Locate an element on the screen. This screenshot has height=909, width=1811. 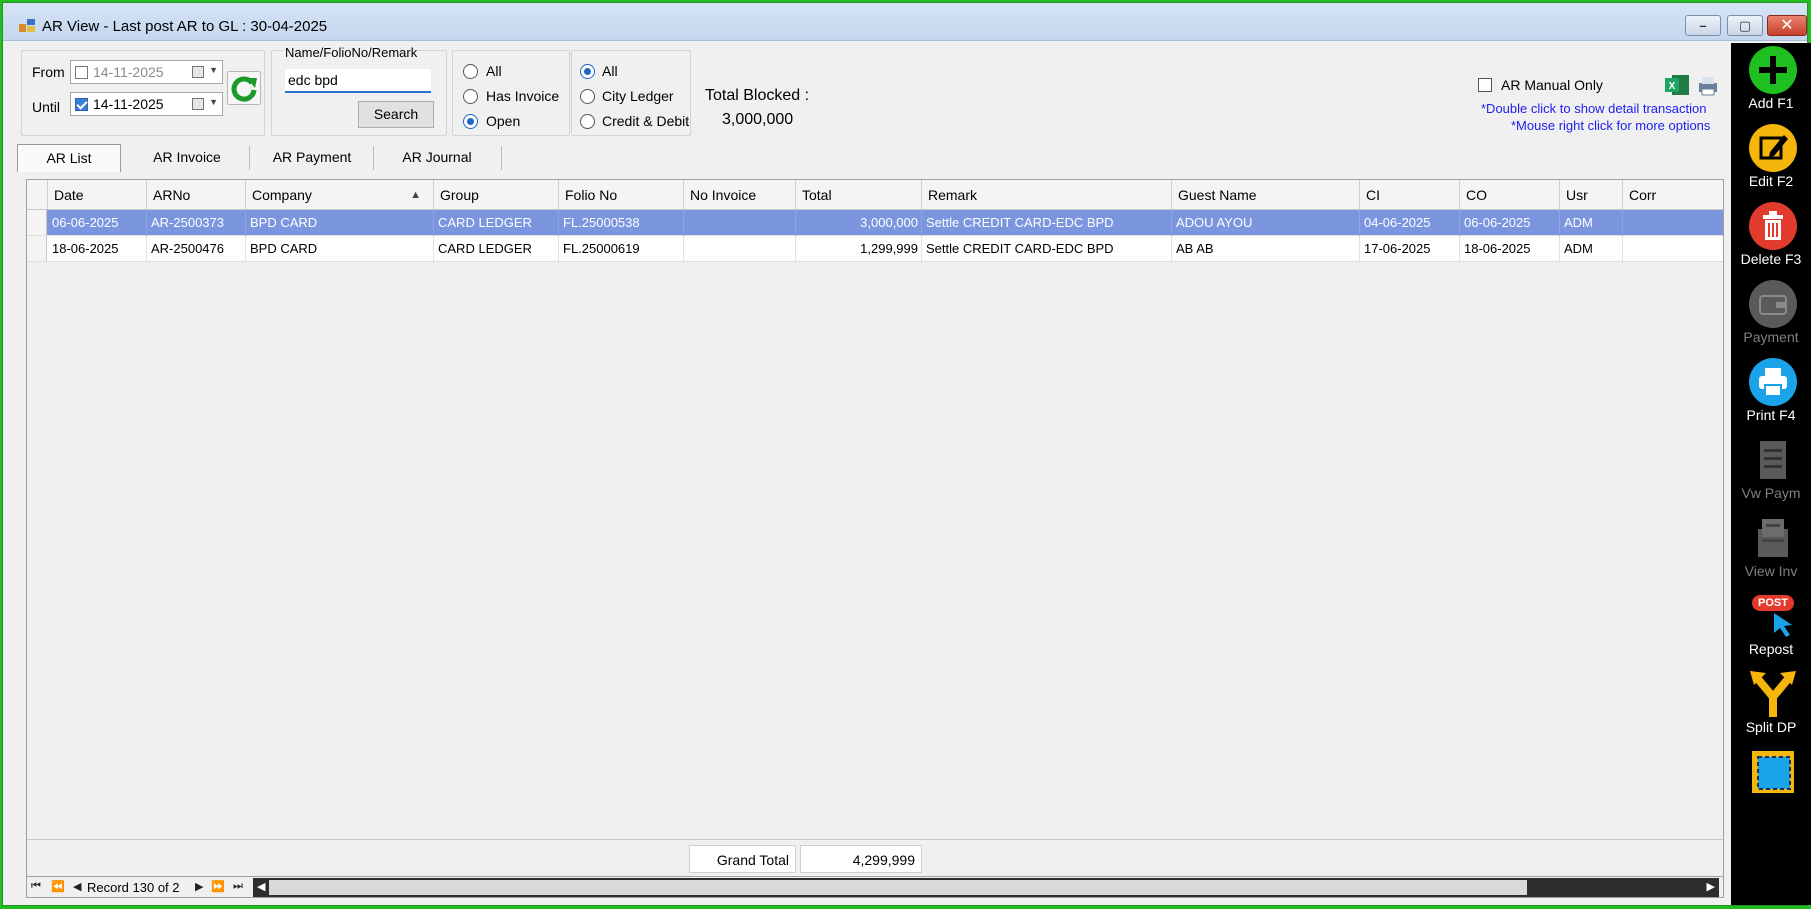
horizontal-scrollbar: ◀ ▶ is located at coordinates (986, 887).